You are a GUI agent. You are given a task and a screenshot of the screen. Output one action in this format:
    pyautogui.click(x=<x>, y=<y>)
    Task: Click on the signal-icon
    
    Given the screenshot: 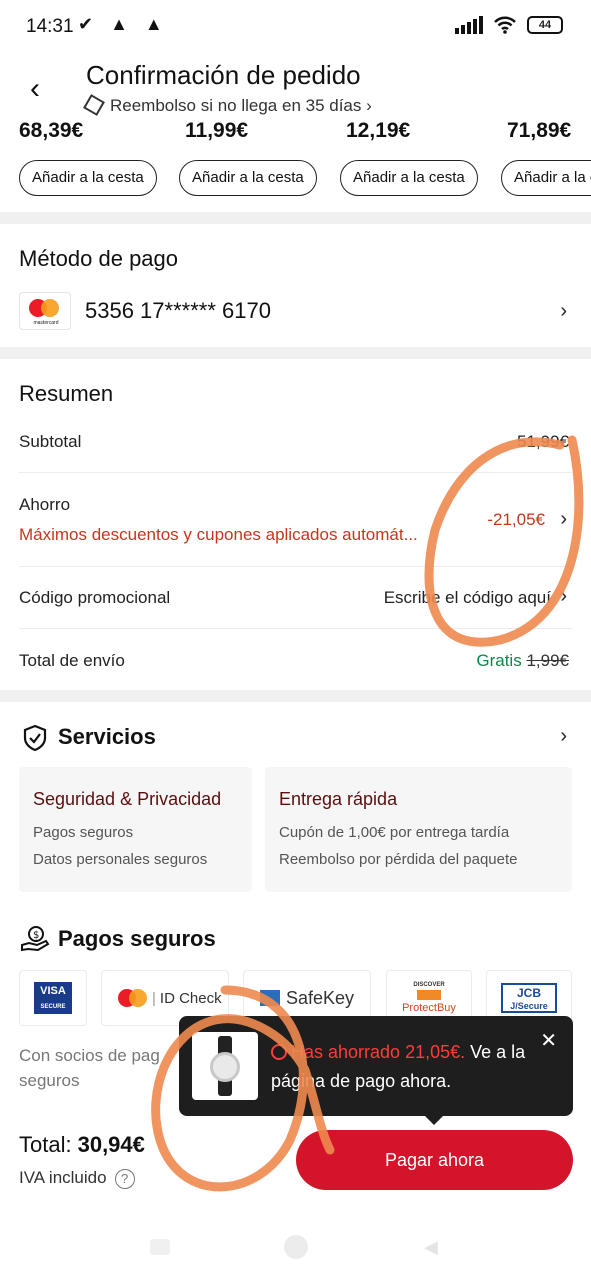 What is the action you would take?
    pyautogui.click(x=469, y=25)
    